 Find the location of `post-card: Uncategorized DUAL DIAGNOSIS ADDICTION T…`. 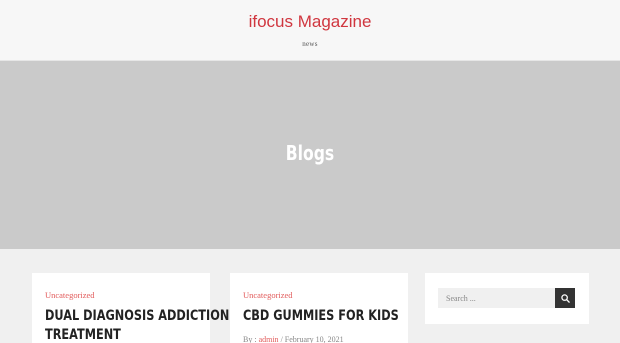

post-card: Uncategorized DUAL DIAGNOSIS ADDICTION T… is located at coordinates (130, 308).